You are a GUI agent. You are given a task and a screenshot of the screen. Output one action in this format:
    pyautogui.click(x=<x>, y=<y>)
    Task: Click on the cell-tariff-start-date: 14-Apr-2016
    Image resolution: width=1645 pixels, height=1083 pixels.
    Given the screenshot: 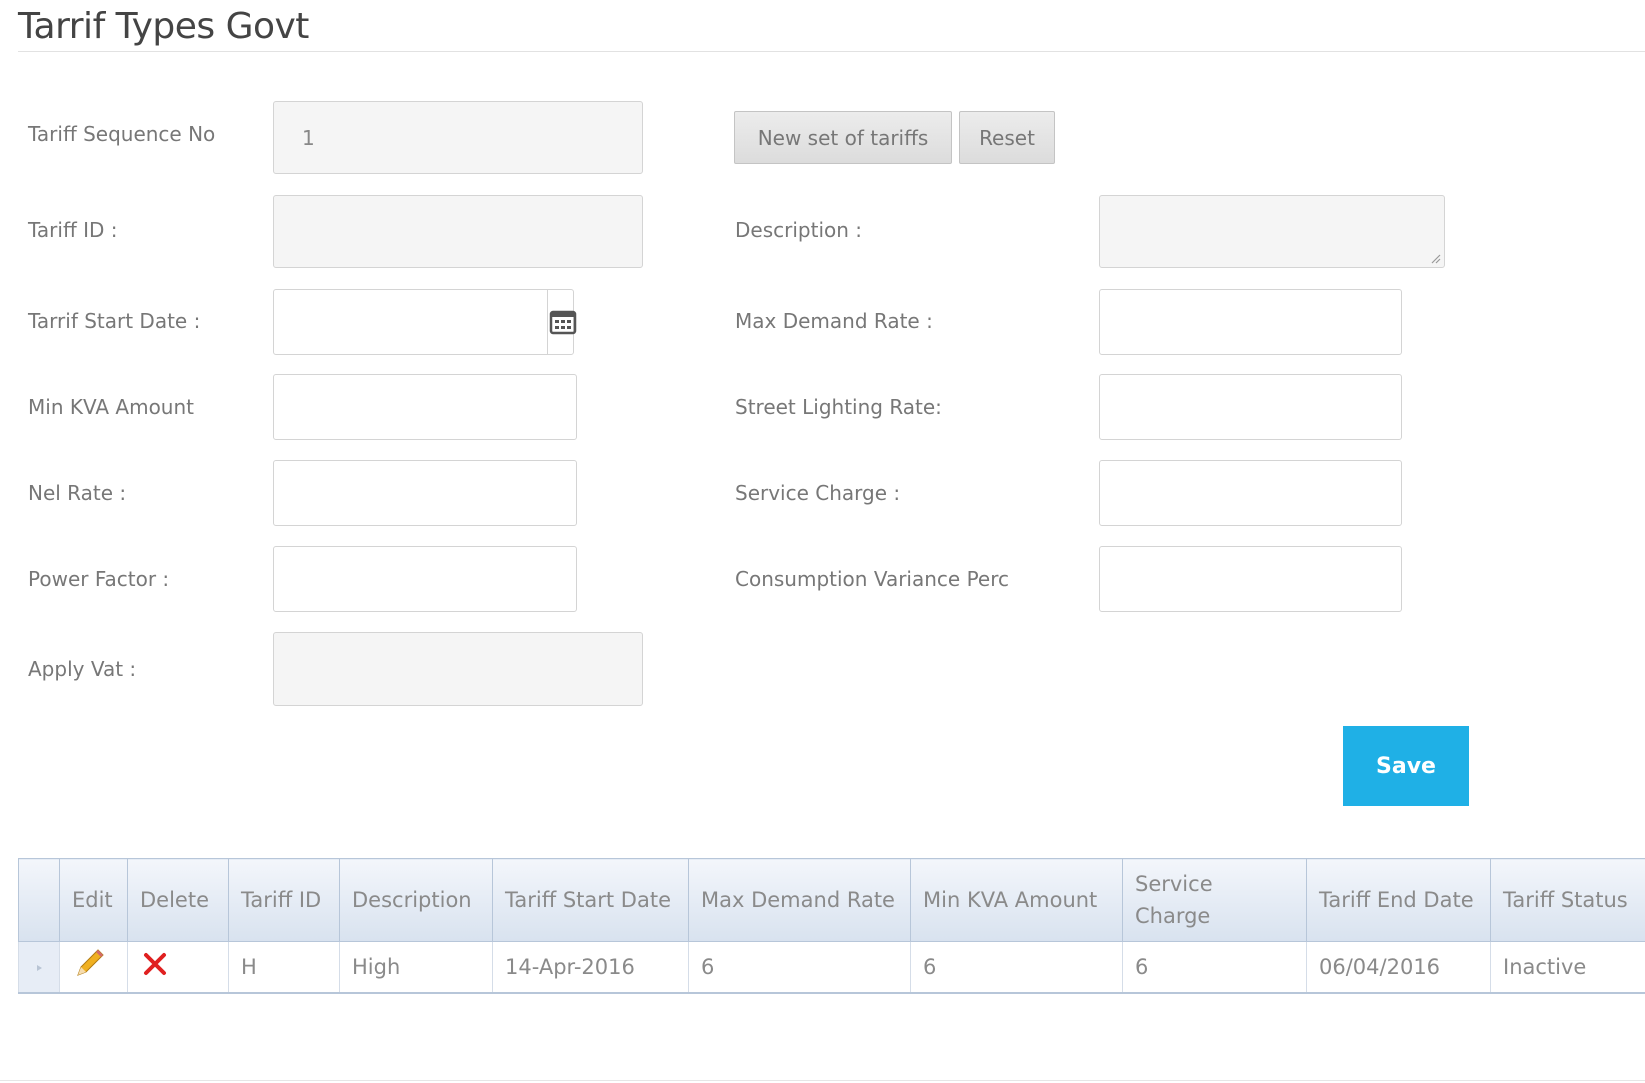 What is the action you would take?
    pyautogui.click(x=590, y=967)
    